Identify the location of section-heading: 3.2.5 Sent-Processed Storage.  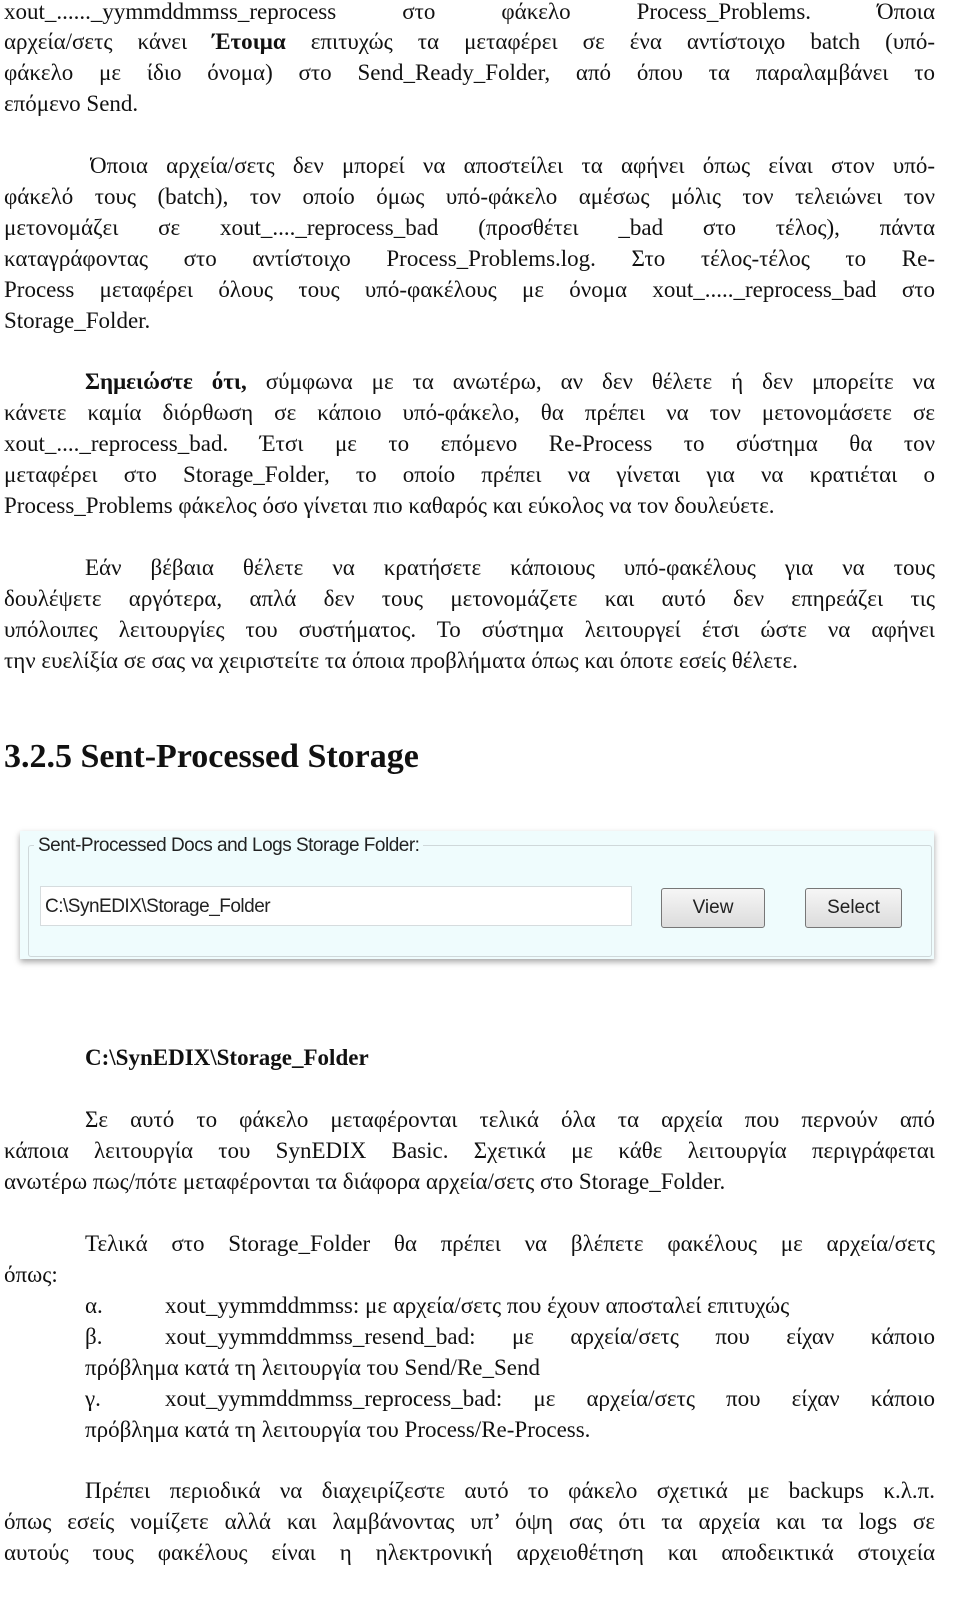
(211, 756).